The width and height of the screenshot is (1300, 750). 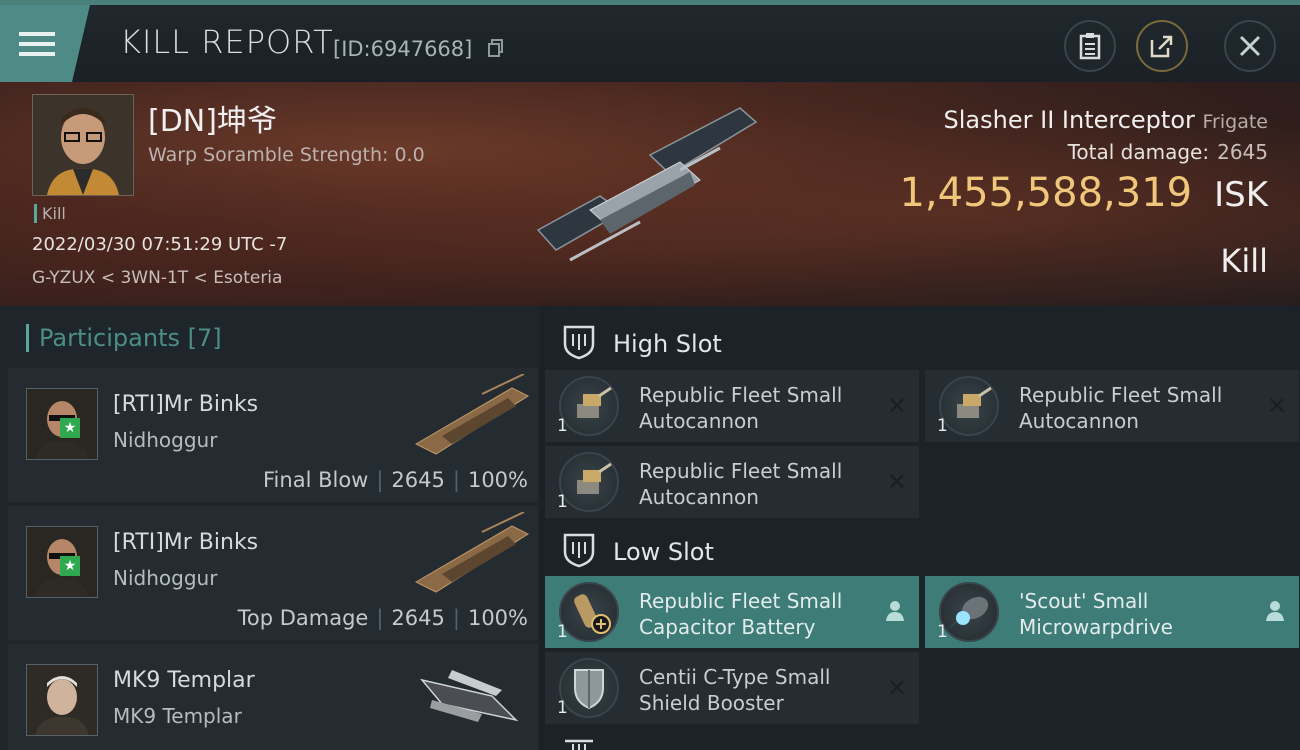 I want to click on participants-header: Participants [7], so click(x=124, y=338).